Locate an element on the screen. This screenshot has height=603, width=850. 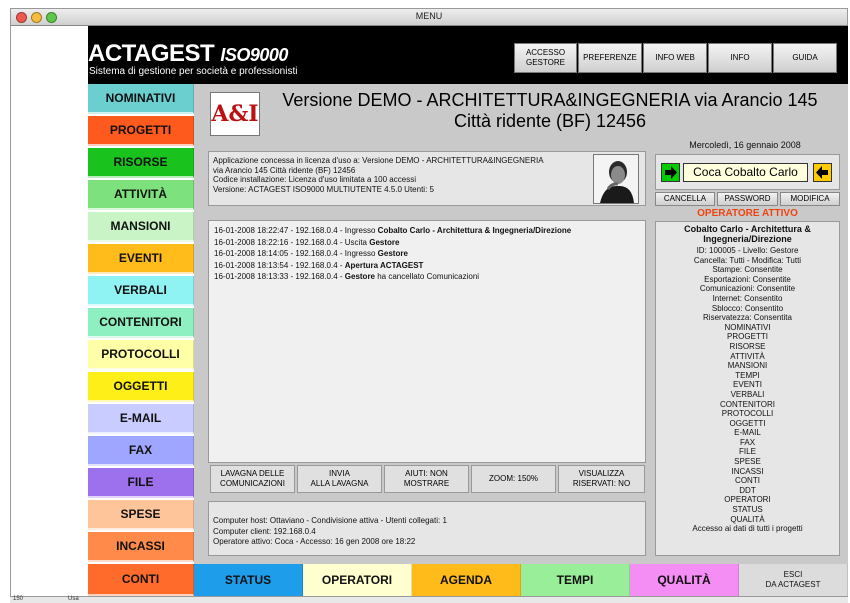
visualizza-riservati-button: VISUALIZZA RISERVATI: NO is located at coordinates (601, 479).